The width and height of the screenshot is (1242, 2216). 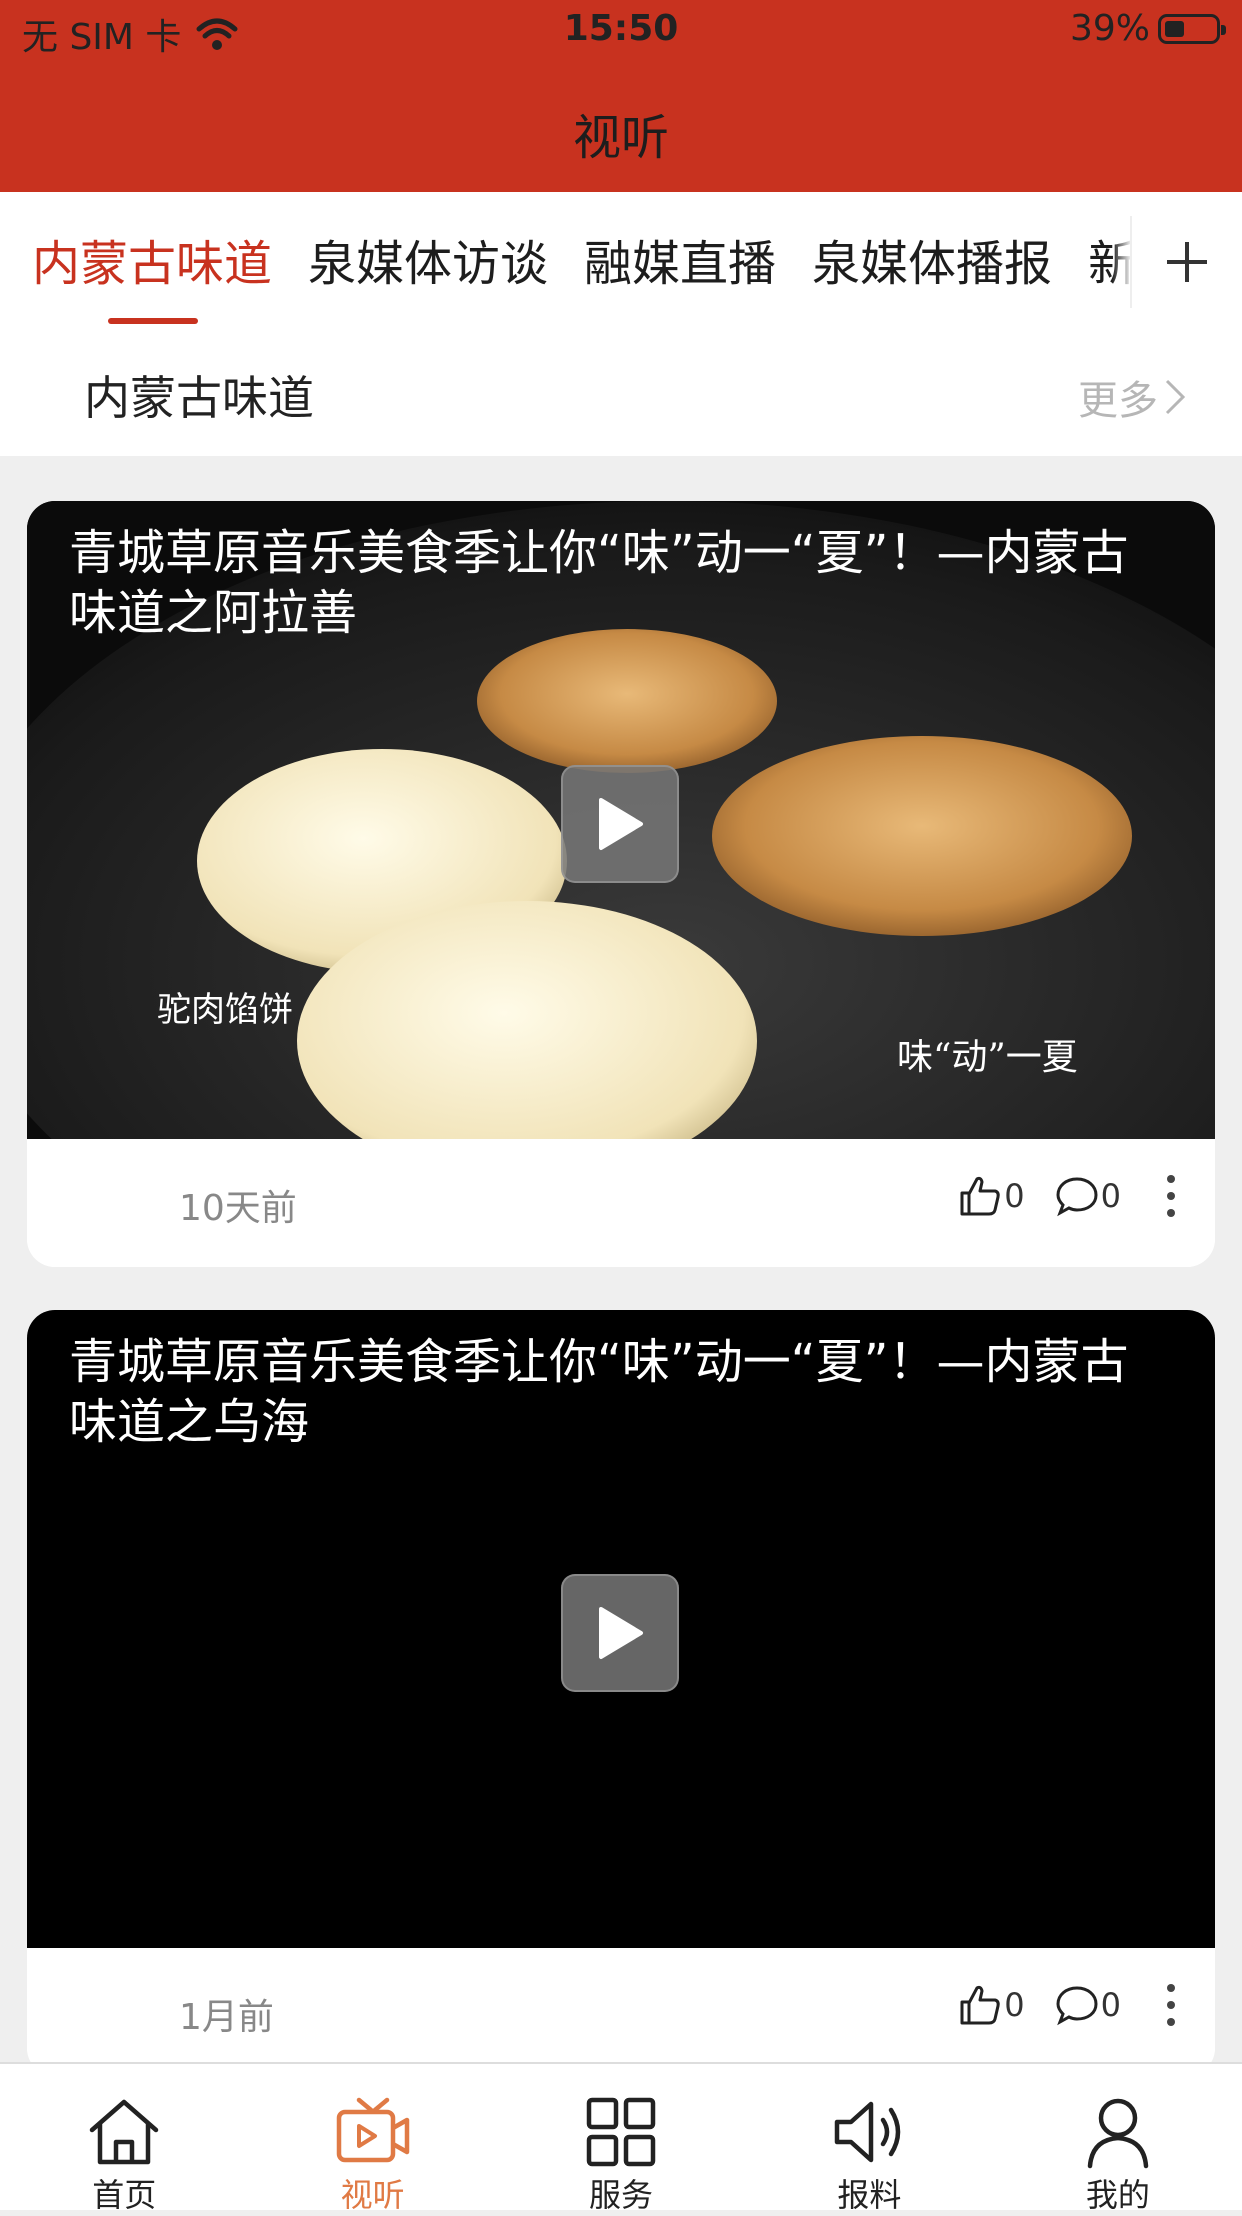 What do you see at coordinates (1117, 2195) in the screenshot?
I see `nav-label-profile: 我的` at bounding box center [1117, 2195].